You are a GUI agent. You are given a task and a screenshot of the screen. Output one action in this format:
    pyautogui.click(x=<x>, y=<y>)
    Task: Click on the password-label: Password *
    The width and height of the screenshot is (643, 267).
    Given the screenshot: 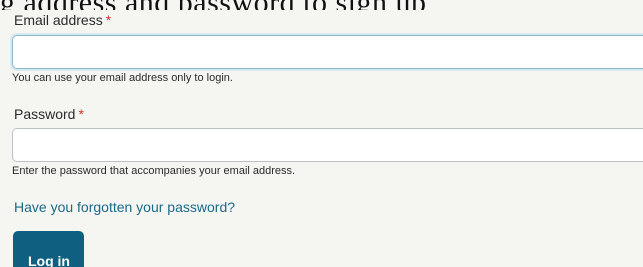 What is the action you would take?
    pyautogui.click(x=49, y=114)
    